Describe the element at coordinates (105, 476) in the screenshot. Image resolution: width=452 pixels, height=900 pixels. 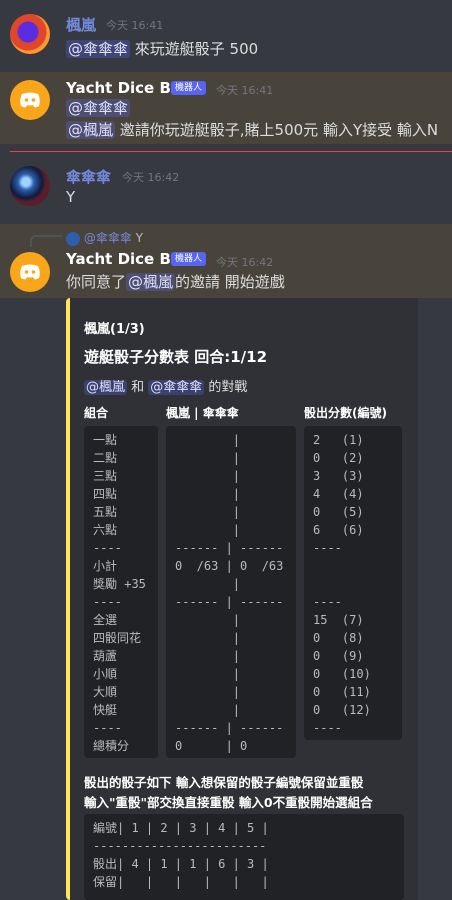
I see `combo-row: 三點` at that location.